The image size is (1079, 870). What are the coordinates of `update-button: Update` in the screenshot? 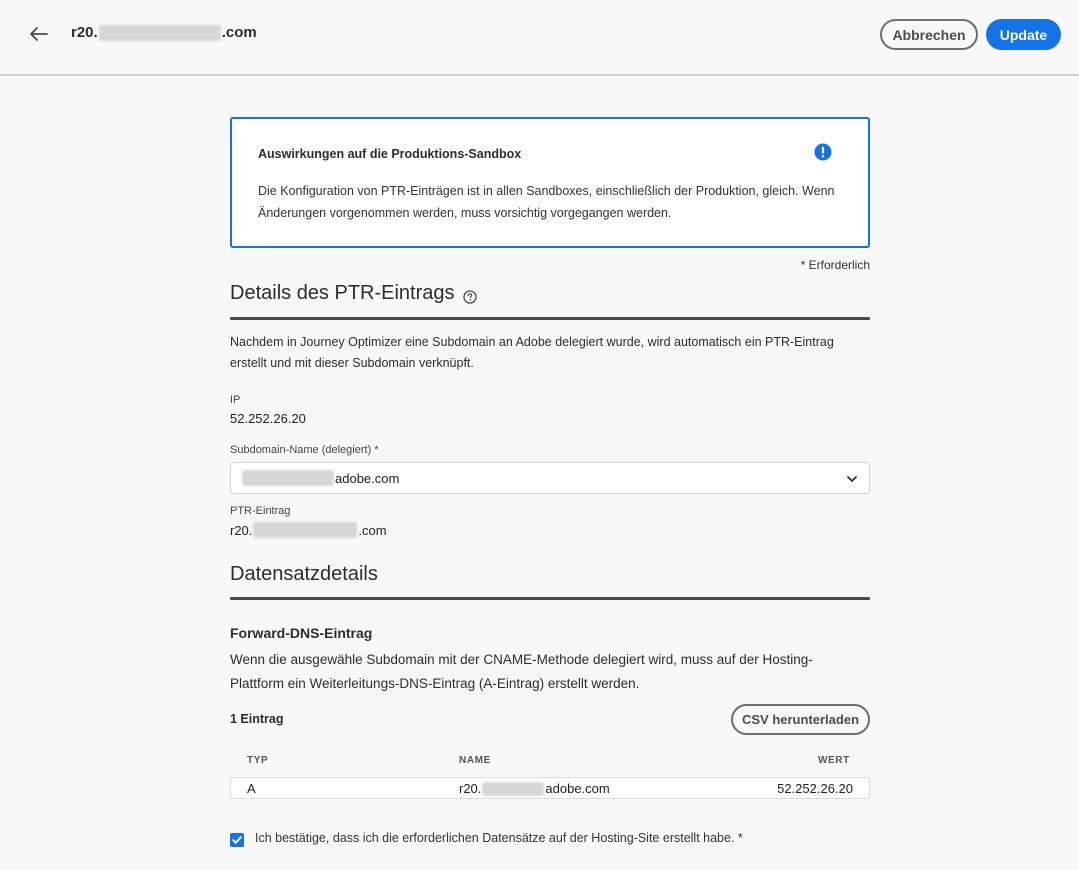 It's located at (1023, 34).